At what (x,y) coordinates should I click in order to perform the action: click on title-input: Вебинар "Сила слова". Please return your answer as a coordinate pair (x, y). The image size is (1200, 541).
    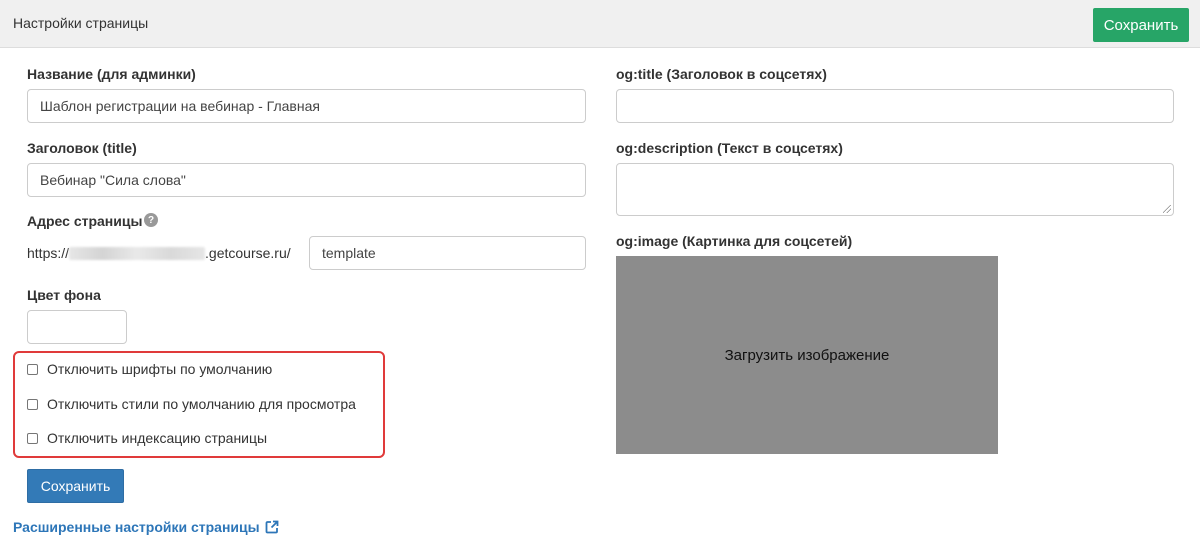
    Looking at the image, I should click on (306, 180).